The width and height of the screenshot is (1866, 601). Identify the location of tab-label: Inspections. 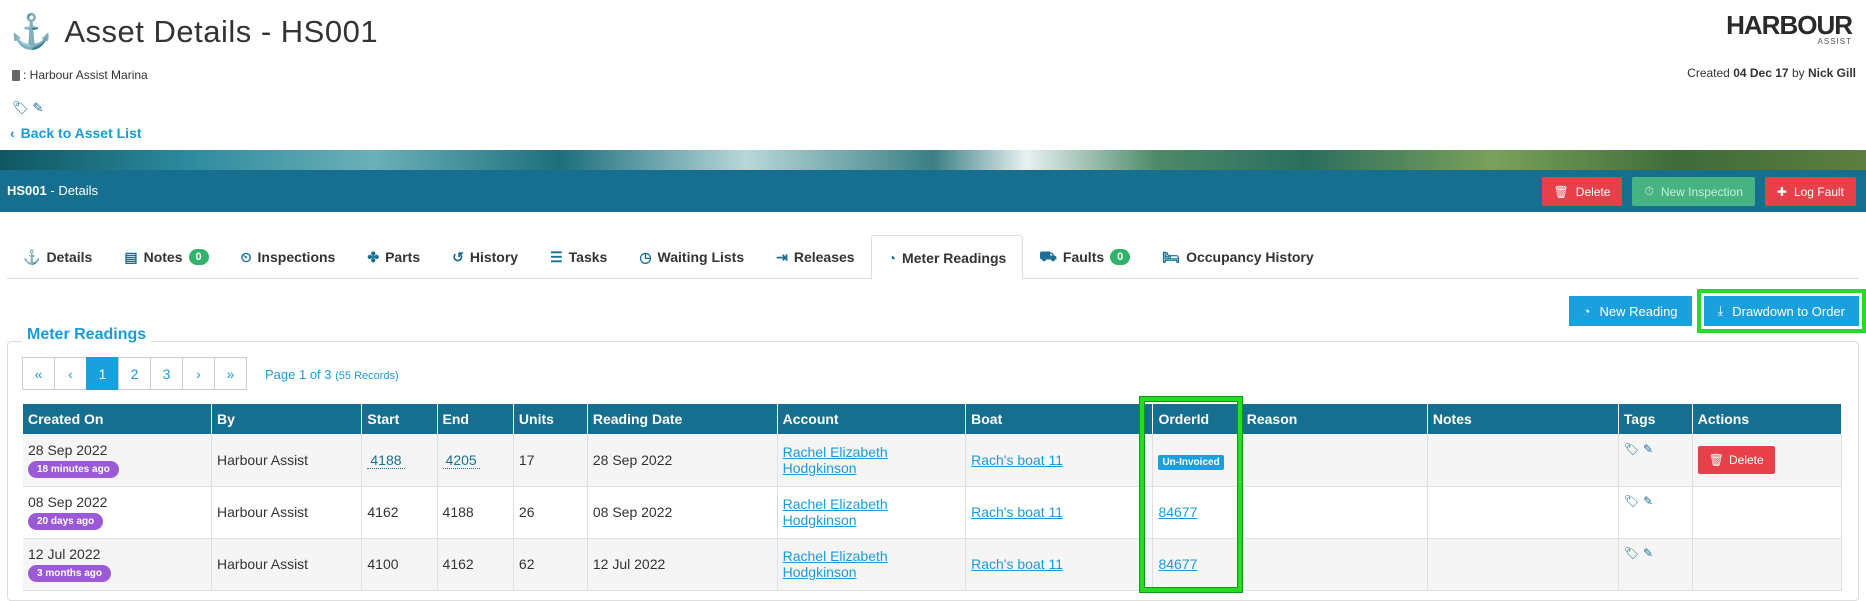
(296, 257).